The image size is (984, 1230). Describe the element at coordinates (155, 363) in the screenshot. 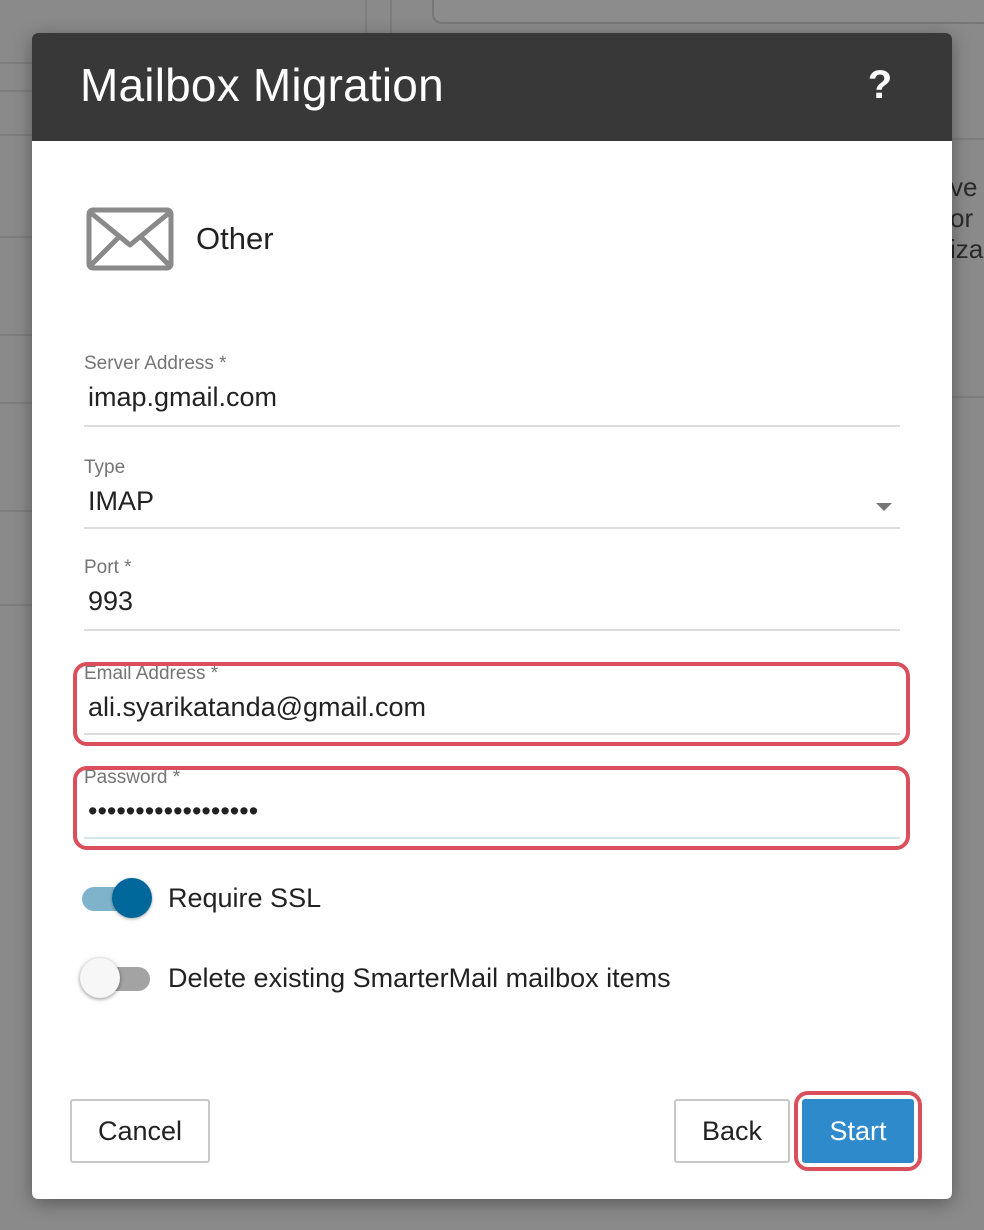

I see `server-address-label: Server Address *` at that location.